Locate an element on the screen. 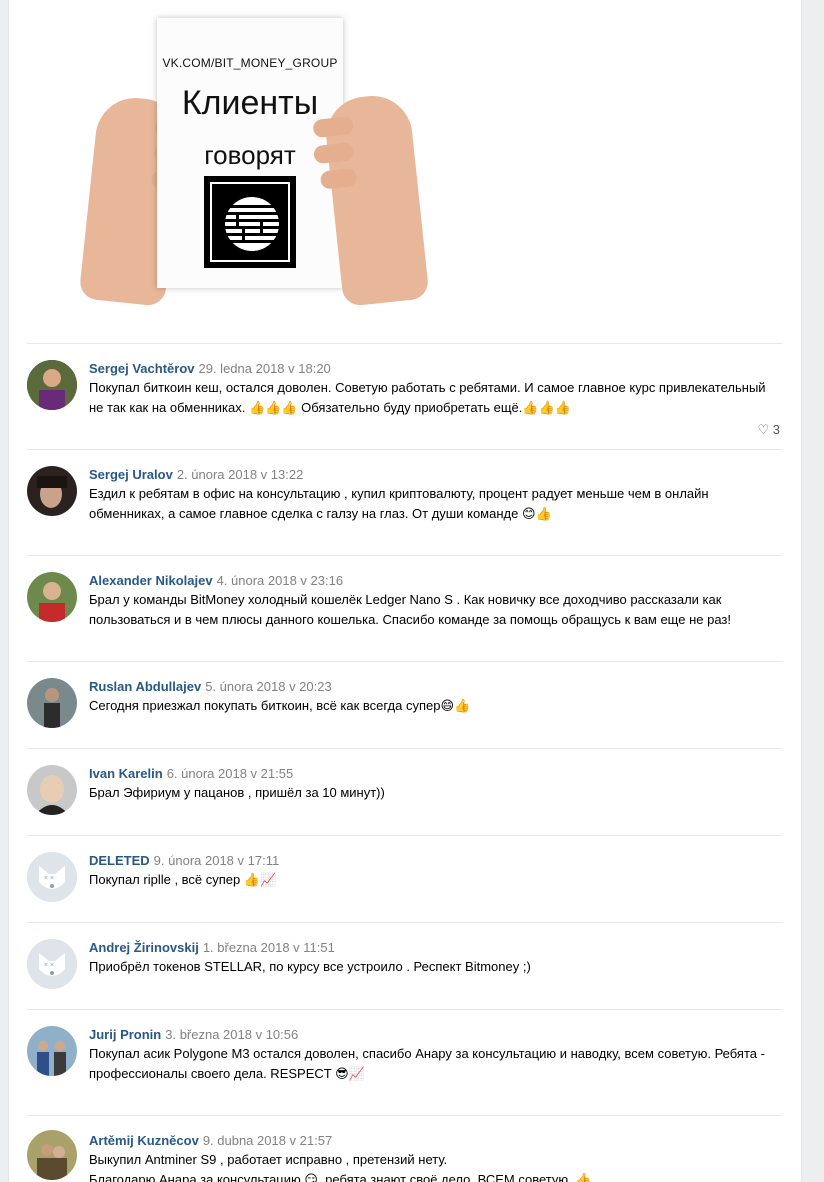 The image size is (824, 1182). comment-date: 29. ledna 2018 v 18:20 is located at coordinates (265, 368).